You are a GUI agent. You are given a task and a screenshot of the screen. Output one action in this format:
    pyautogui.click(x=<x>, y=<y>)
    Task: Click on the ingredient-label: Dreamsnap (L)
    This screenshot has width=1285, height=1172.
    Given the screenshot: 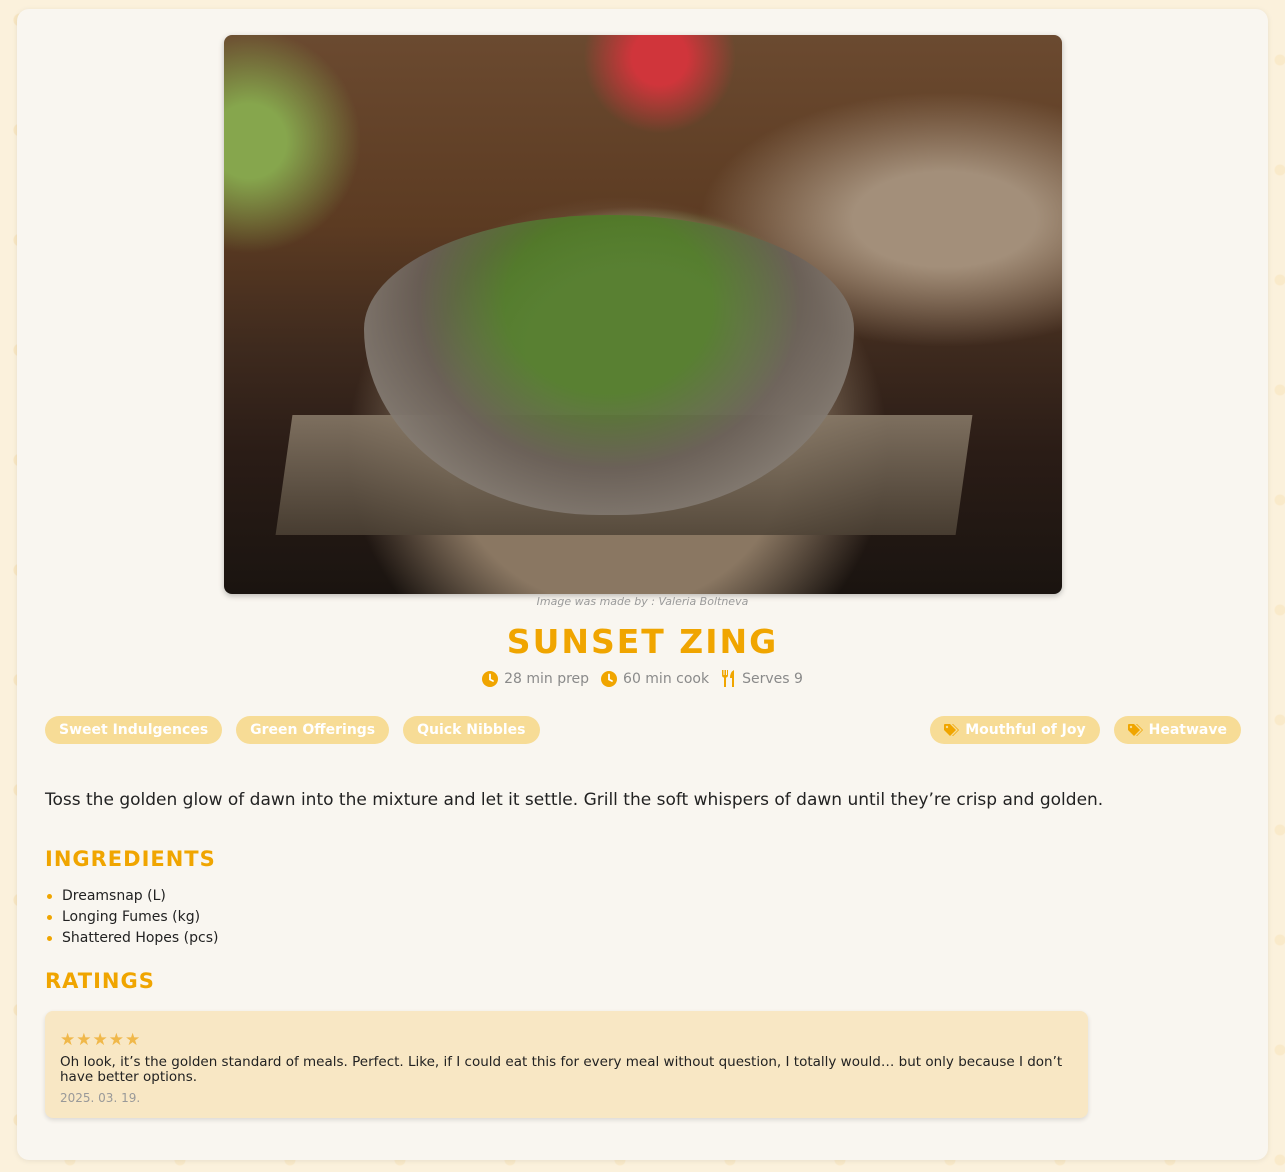 What is the action you would take?
    pyautogui.click(x=114, y=896)
    